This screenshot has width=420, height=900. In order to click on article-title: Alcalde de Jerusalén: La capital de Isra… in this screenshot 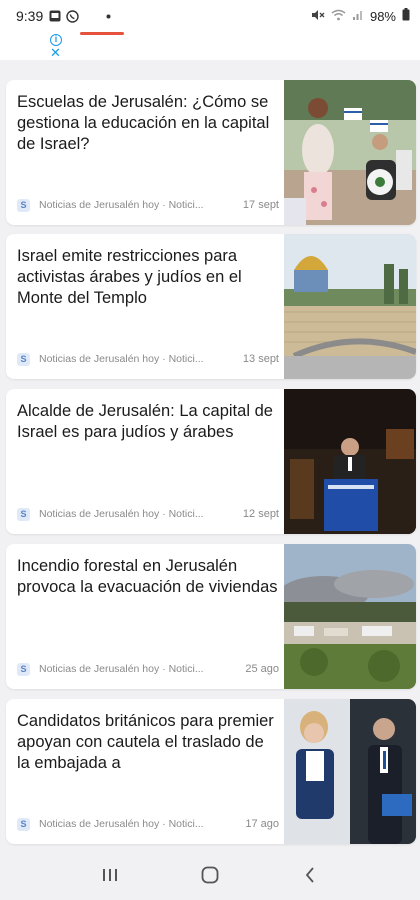, I will do `click(148, 422)`.